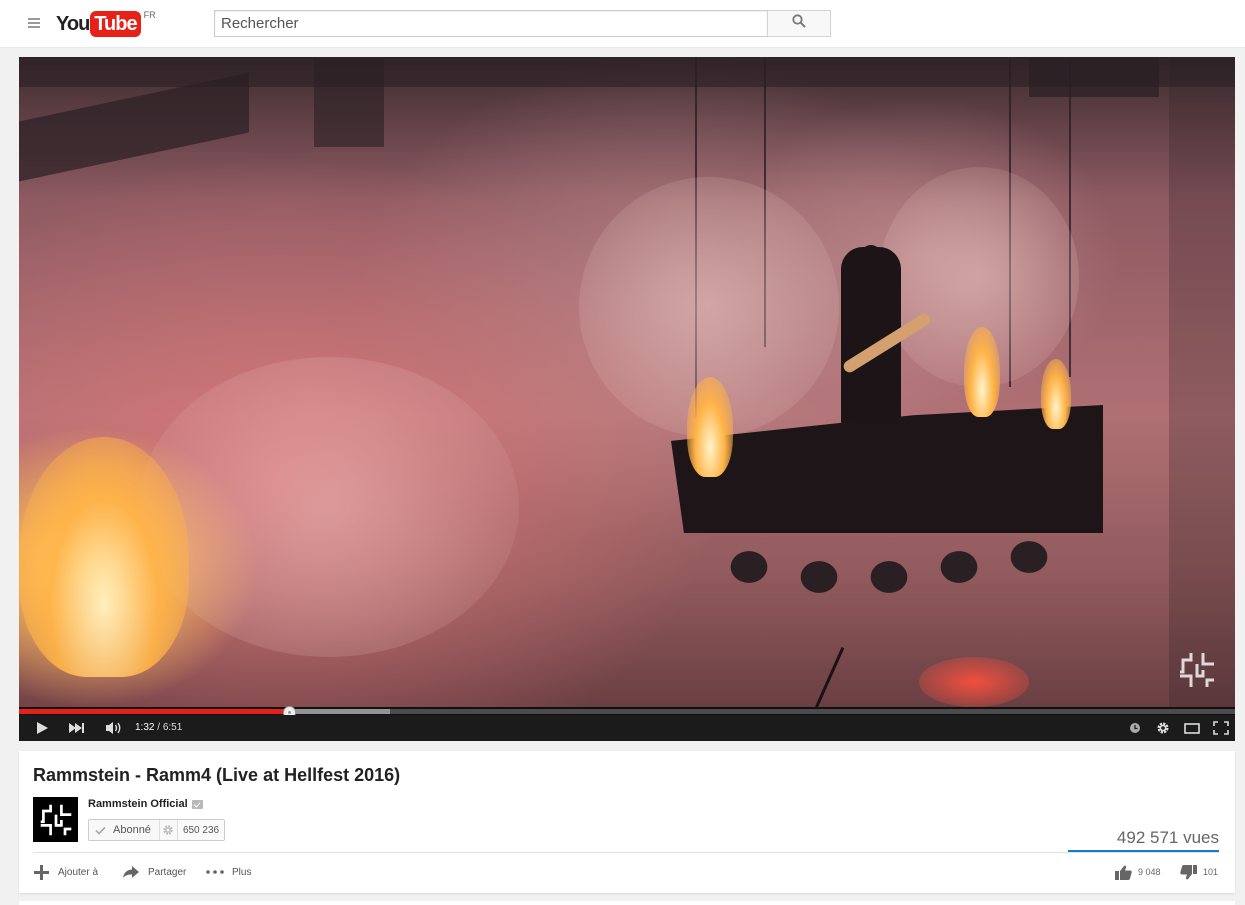  Describe the element at coordinates (1163, 728) in the screenshot. I see `settings-icon` at that location.